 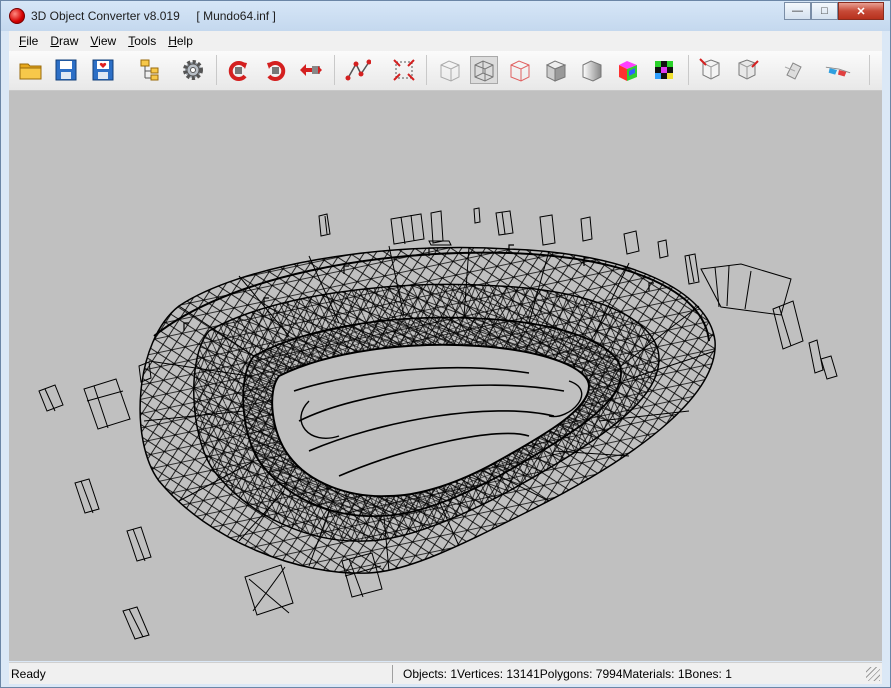 I want to click on menu-help-label: elp, so click(x=184, y=41).